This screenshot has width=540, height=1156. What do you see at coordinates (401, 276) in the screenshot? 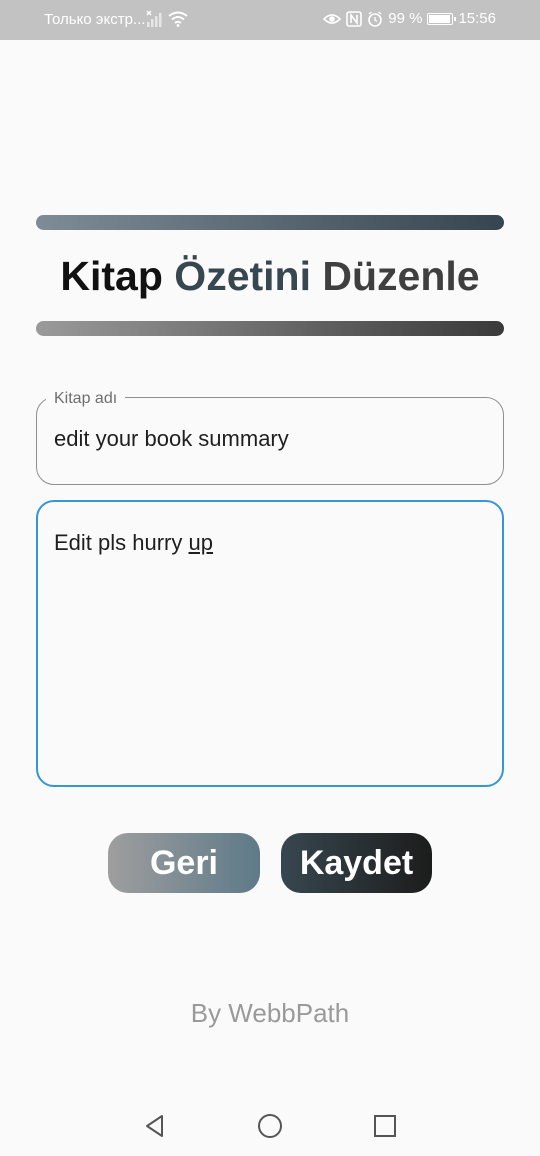
I see `title-word-duzenle: Düzenle` at bounding box center [401, 276].